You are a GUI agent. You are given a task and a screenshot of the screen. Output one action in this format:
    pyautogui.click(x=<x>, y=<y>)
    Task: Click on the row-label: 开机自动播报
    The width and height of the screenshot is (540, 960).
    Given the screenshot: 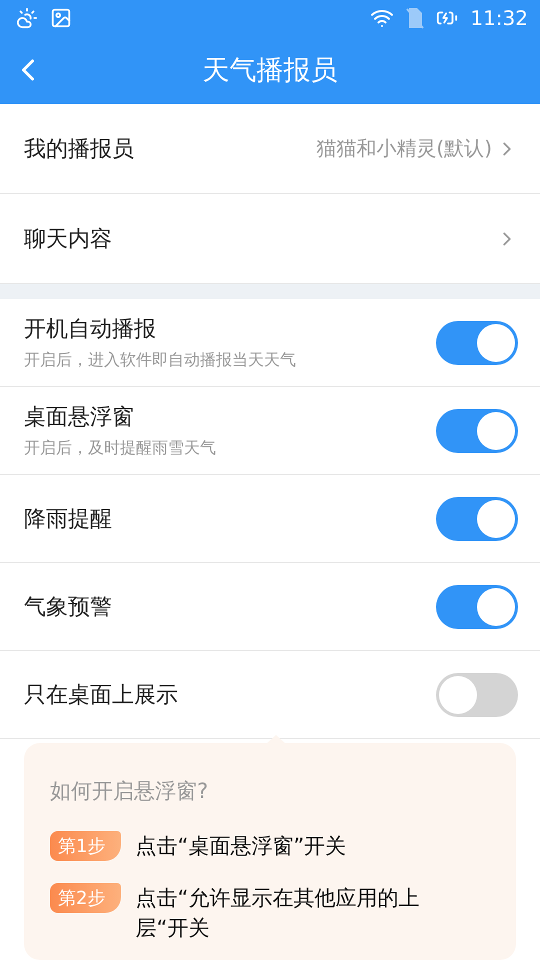 What is the action you would take?
    pyautogui.click(x=90, y=330)
    